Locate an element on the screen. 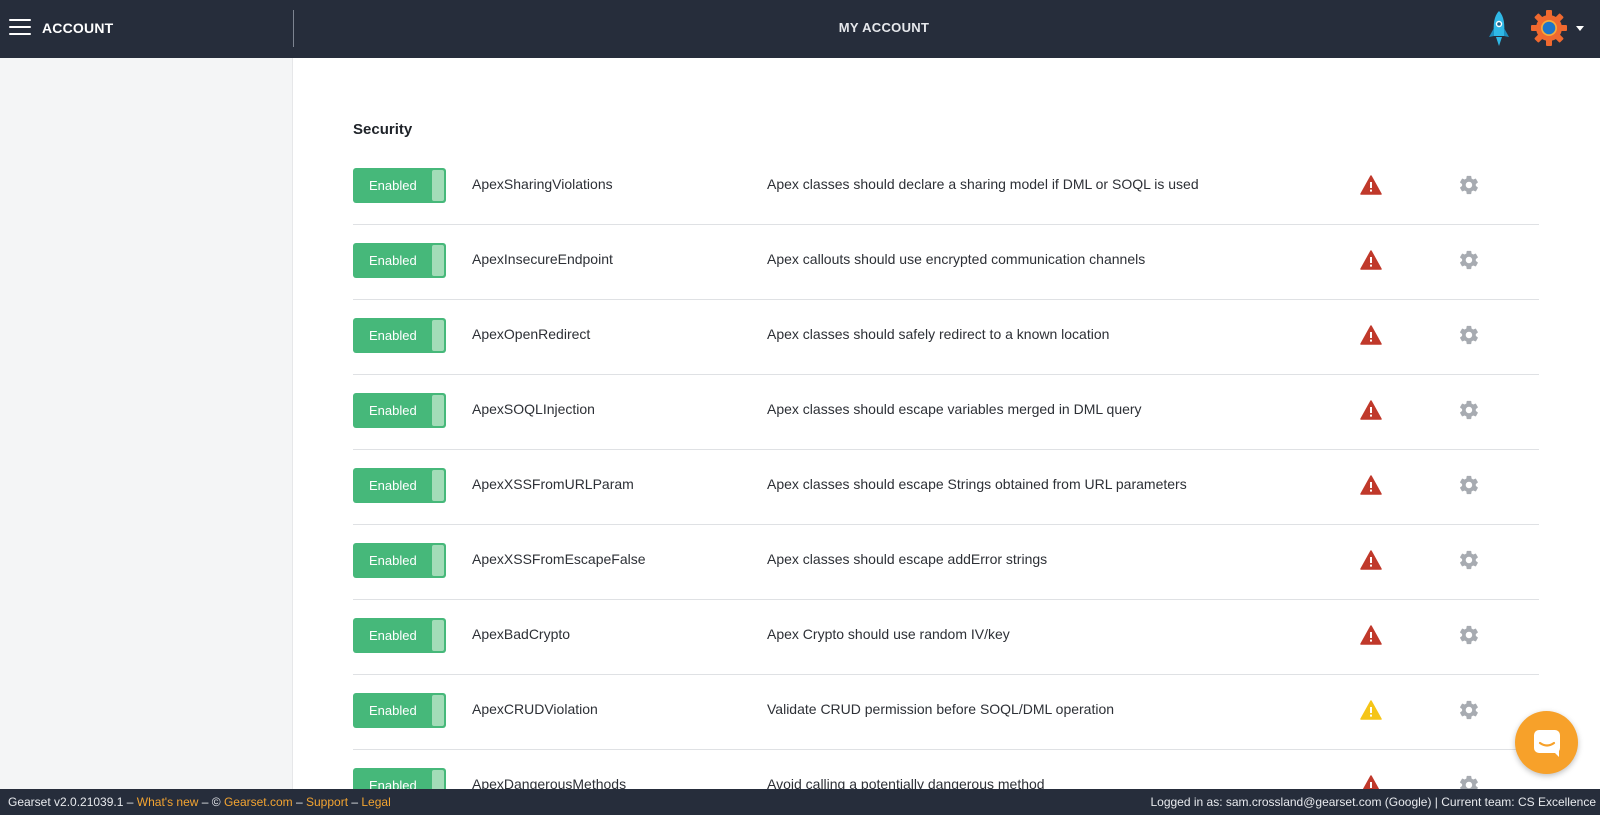  rule-name: ApexCRUDViolation is located at coordinates (535, 709).